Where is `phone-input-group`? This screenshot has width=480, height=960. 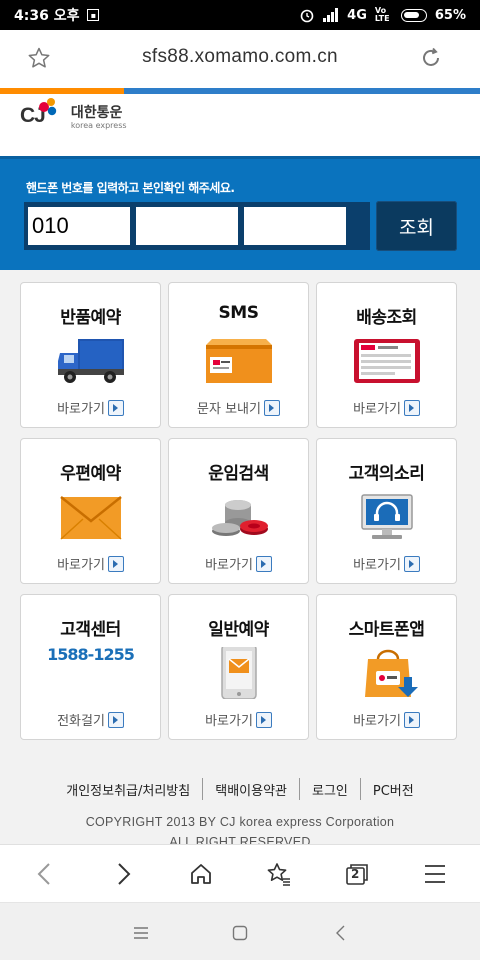 phone-input-group is located at coordinates (197, 226).